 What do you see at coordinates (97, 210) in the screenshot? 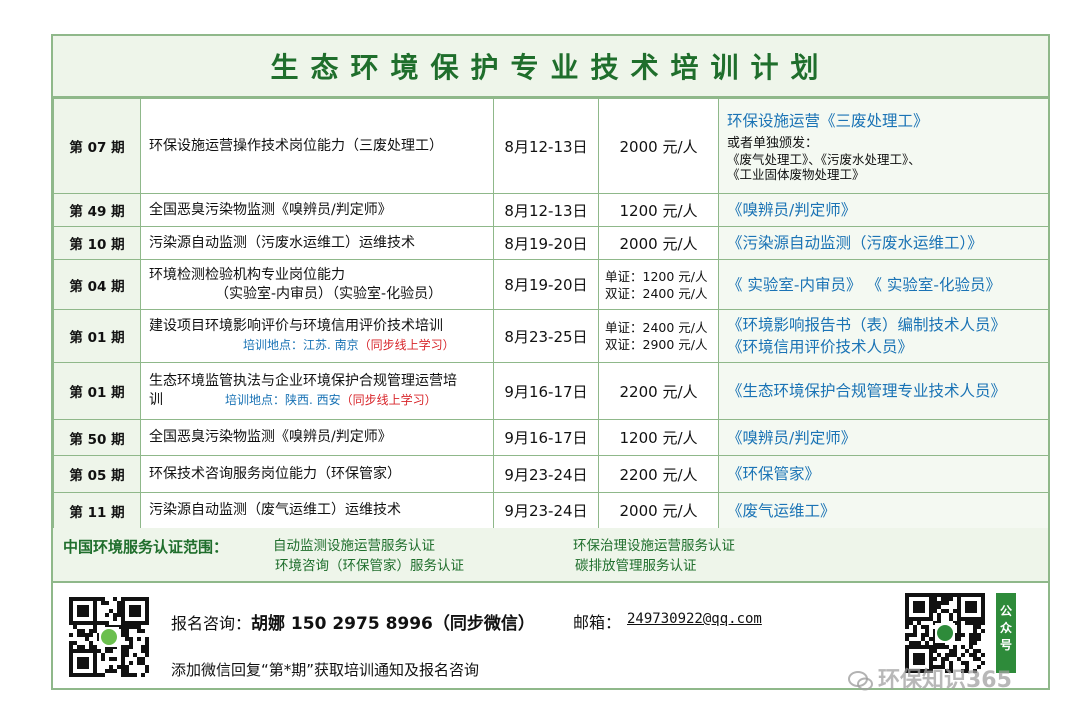
I see `period-cell: 第 49 期` at bounding box center [97, 210].